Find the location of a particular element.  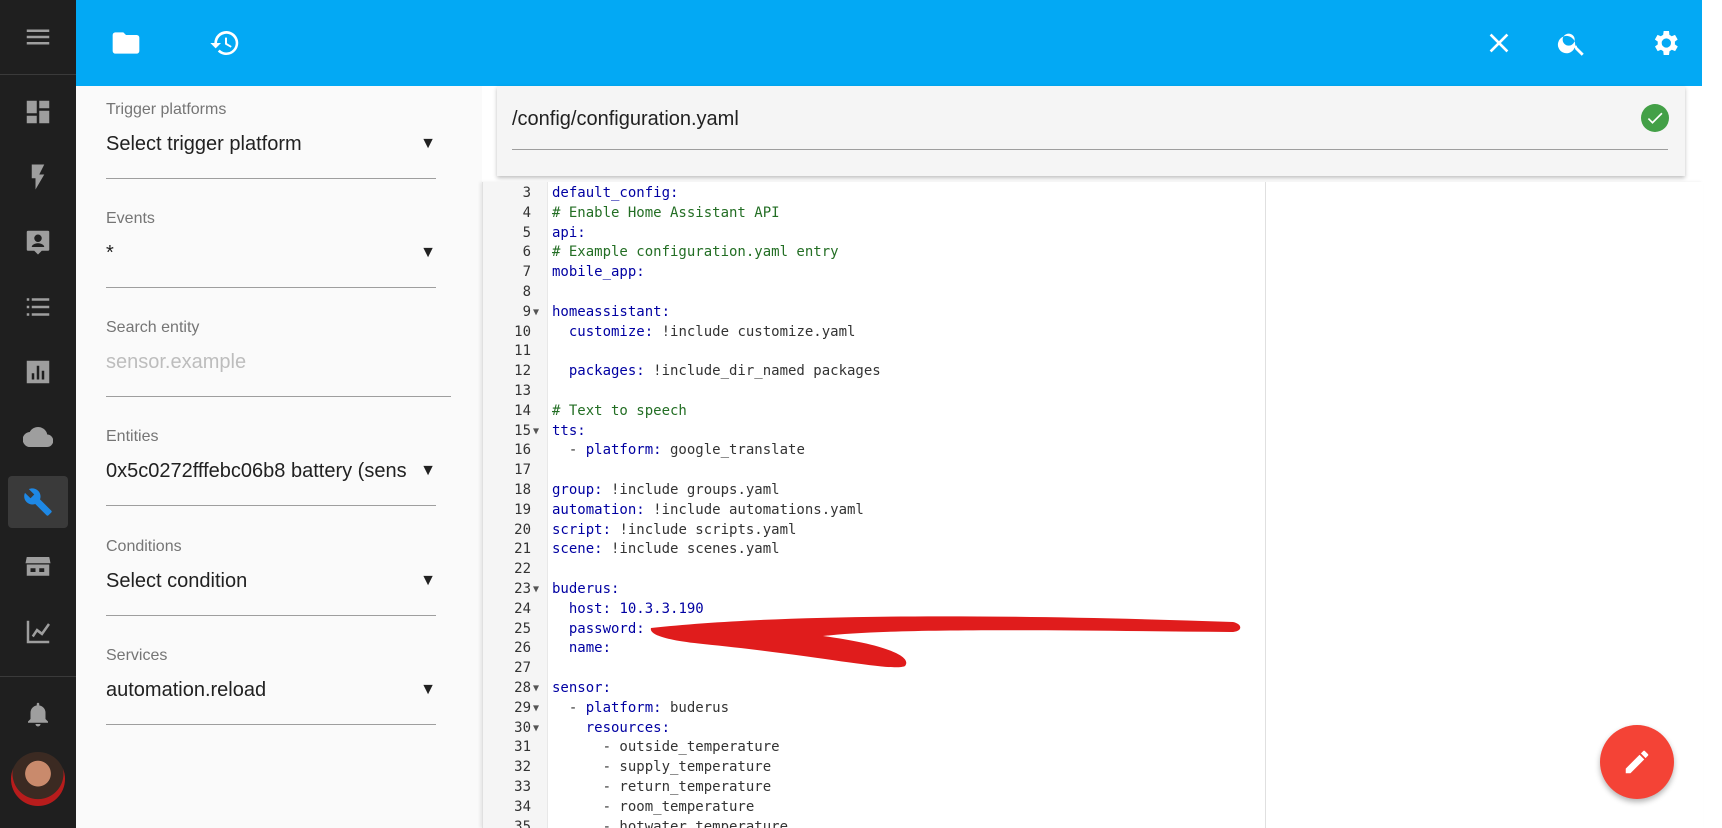

code-line: 30 ▼ resources: is located at coordinates (873, 729).